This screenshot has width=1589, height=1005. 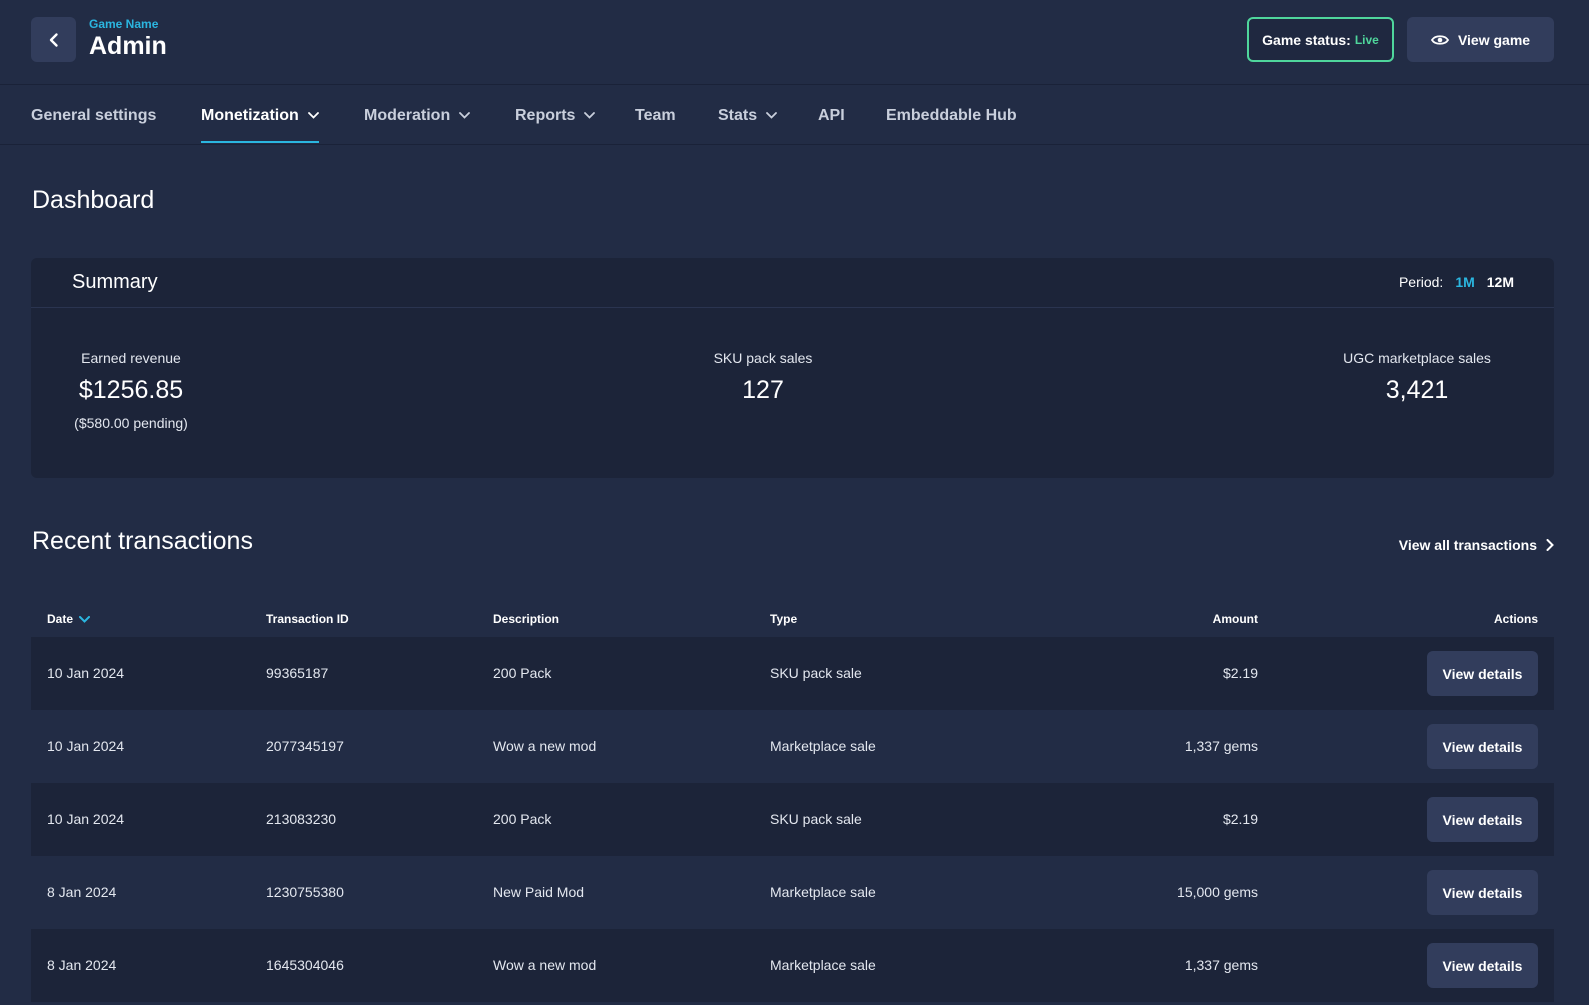 I want to click on tab-moderation: Moderation, so click(x=417, y=115).